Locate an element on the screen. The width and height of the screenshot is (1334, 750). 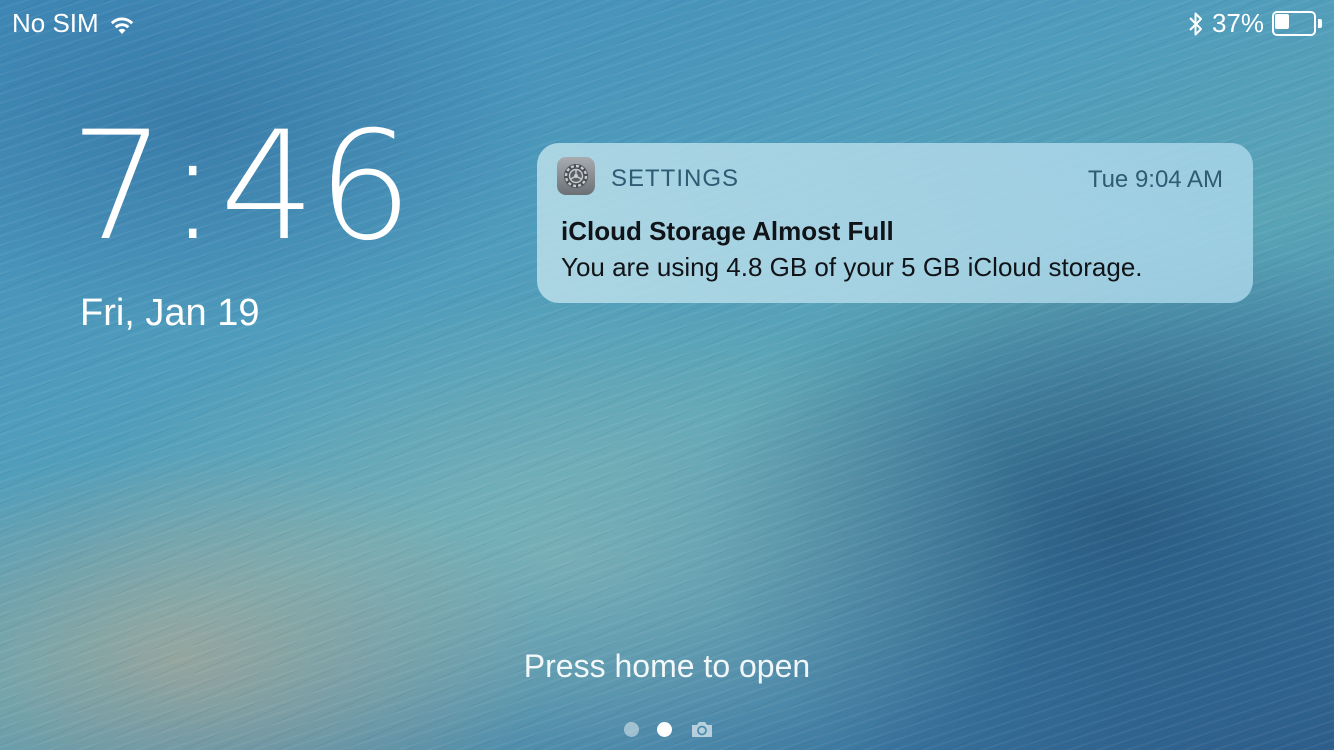
lock-screen-date: Fri, Jan 19 is located at coordinates (170, 313).